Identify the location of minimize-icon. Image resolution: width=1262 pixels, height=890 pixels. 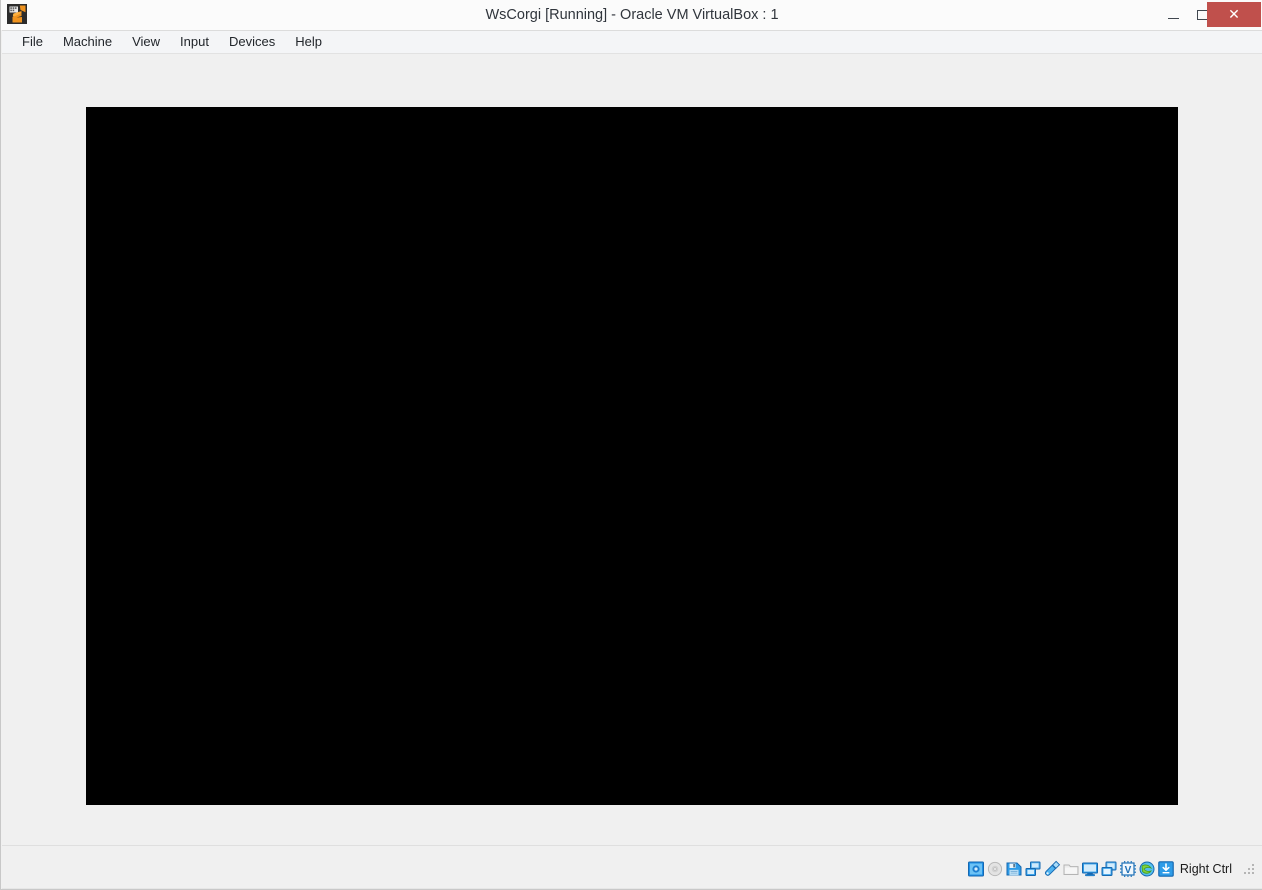
(1173, 18).